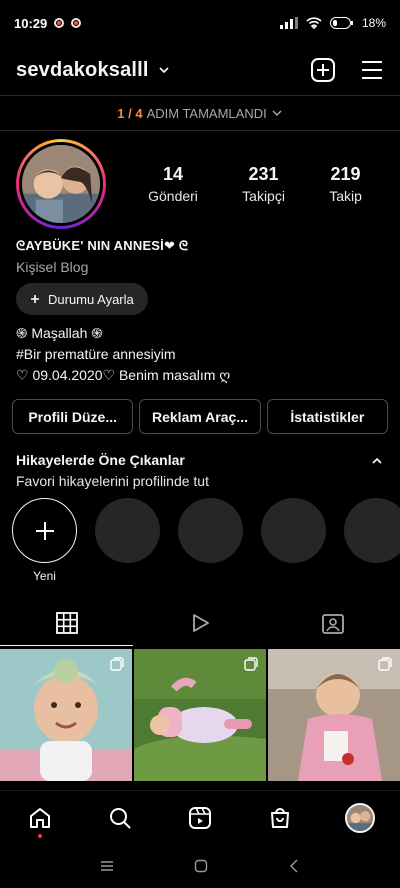 Image resolution: width=400 pixels, height=888 pixels. What do you see at coordinates (323, 70) in the screenshot?
I see `create-post-icon` at bounding box center [323, 70].